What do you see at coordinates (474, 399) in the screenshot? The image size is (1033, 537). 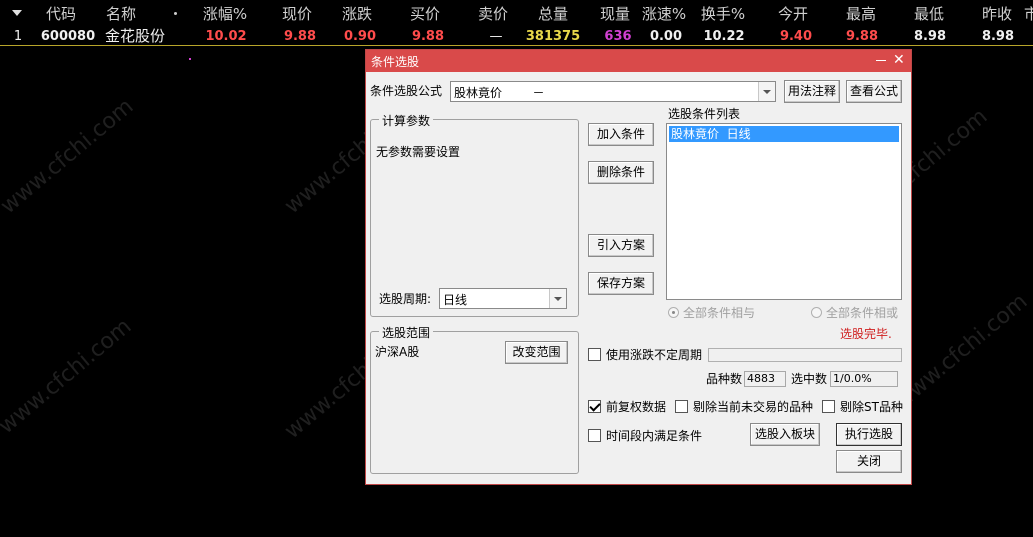 I see `scope-group: 选股范围 沪深A股 改变范围` at bounding box center [474, 399].